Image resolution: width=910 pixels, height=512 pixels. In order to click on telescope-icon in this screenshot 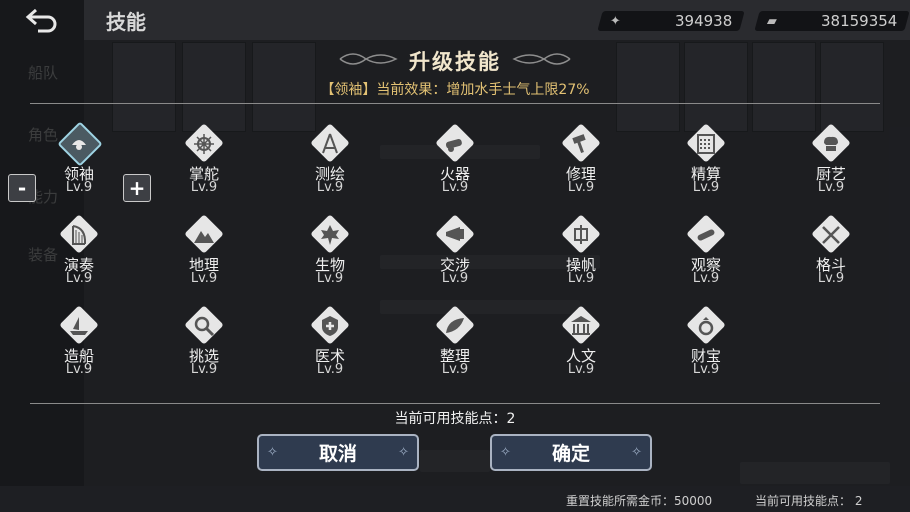, I will do `click(706, 235)`.